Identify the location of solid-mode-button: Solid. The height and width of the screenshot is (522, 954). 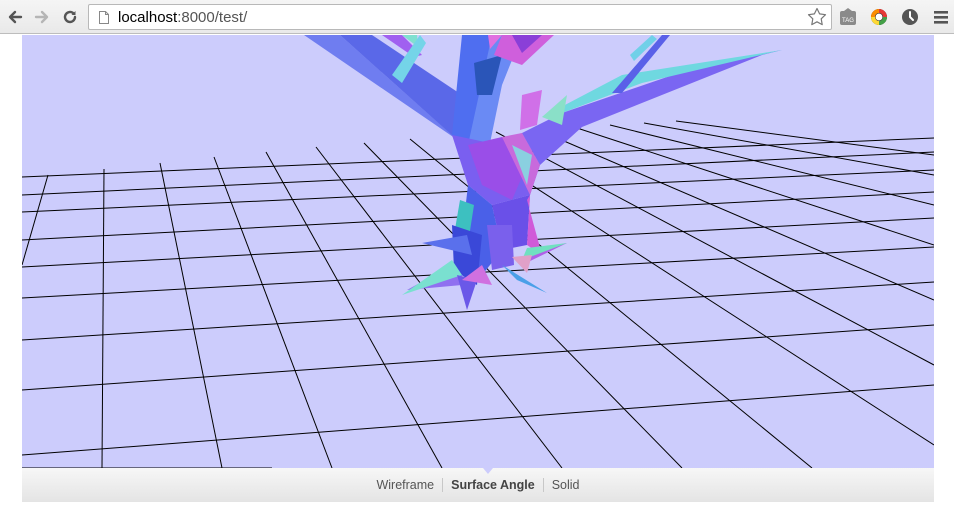
(566, 485).